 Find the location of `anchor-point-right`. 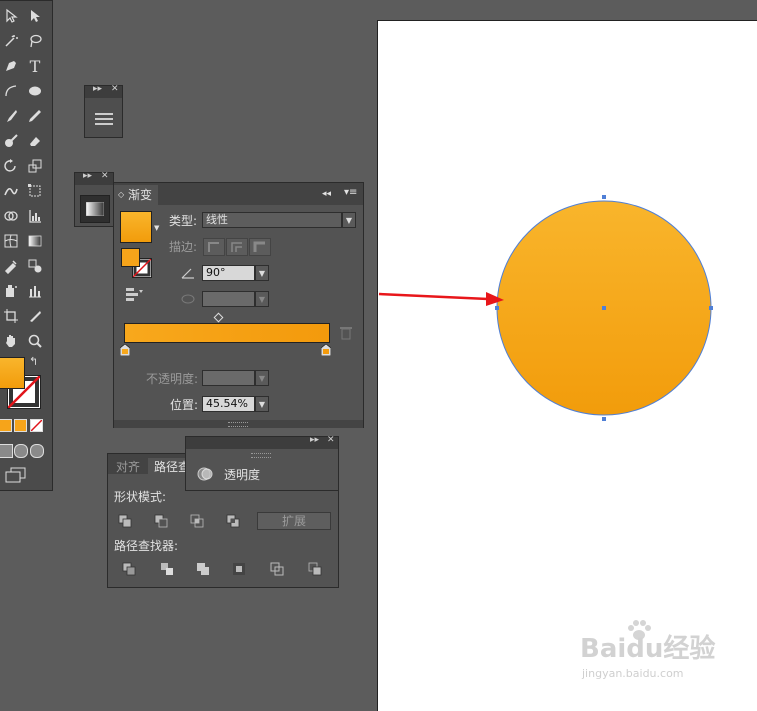

anchor-point-right is located at coordinates (711, 308).